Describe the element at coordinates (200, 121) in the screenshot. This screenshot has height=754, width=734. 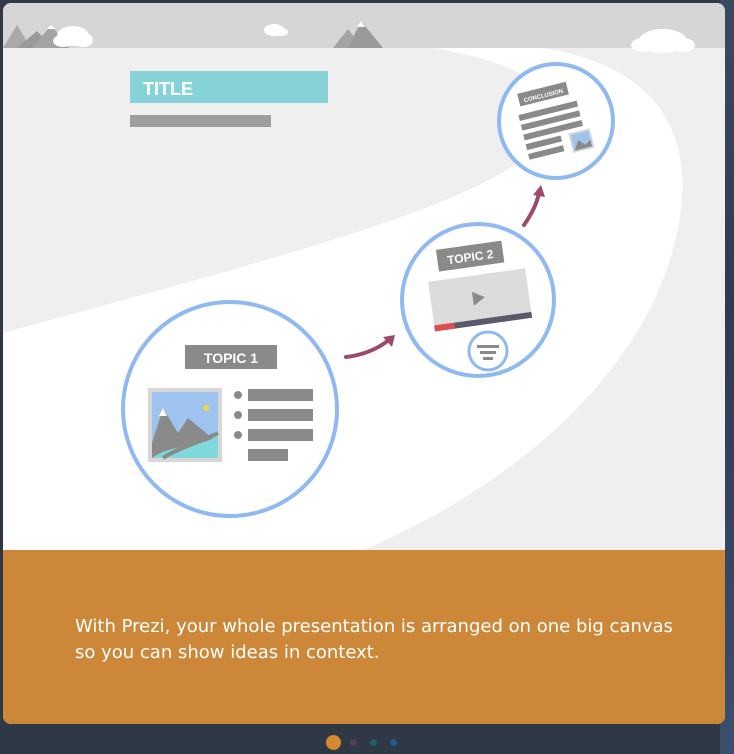
I see `subtitle-placeholder` at that location.